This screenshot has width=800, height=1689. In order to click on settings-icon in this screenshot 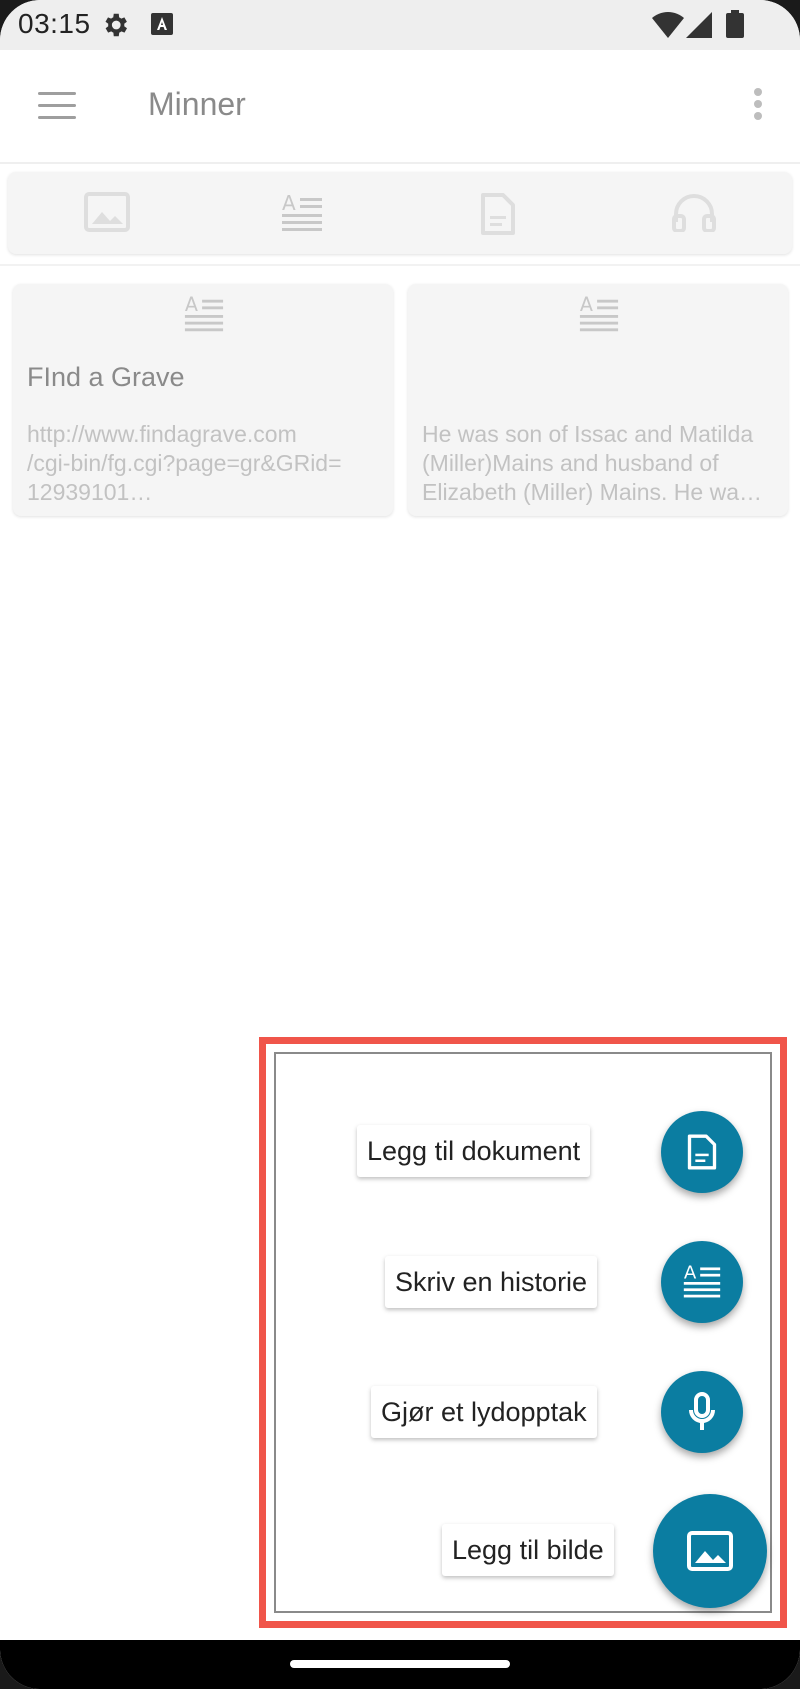, I will do `click(115, 27)`.